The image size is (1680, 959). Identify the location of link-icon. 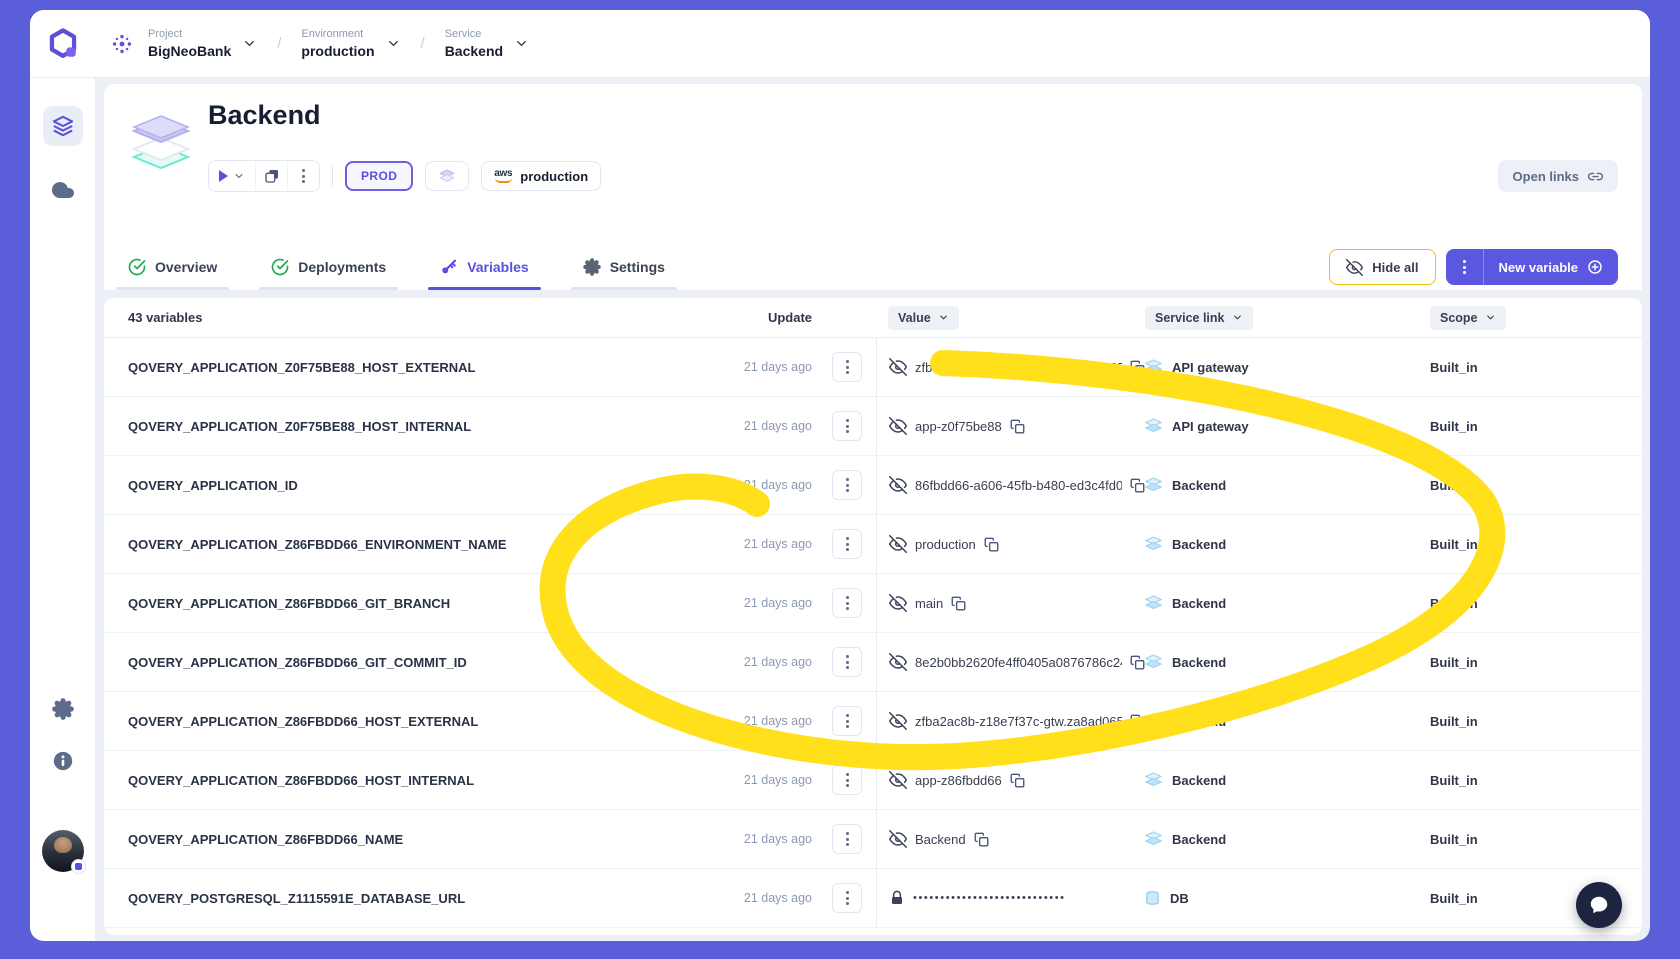
(1595, 176).